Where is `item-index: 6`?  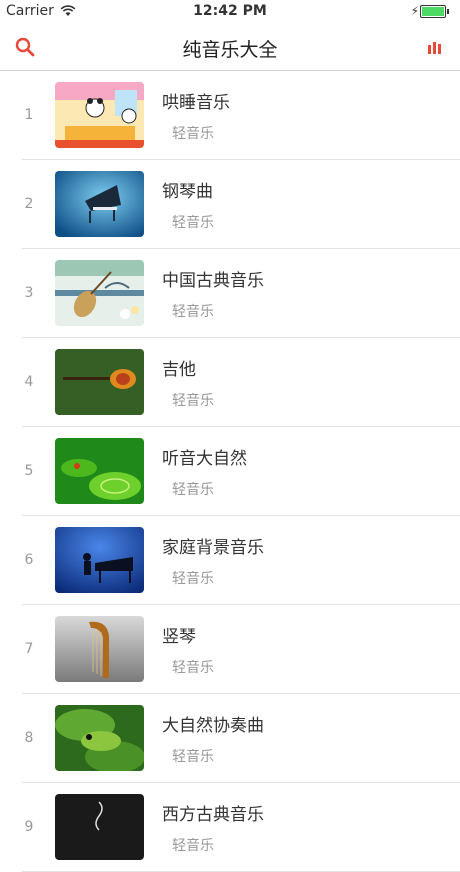 item-index: 6 is located at coordinates (29, 560).